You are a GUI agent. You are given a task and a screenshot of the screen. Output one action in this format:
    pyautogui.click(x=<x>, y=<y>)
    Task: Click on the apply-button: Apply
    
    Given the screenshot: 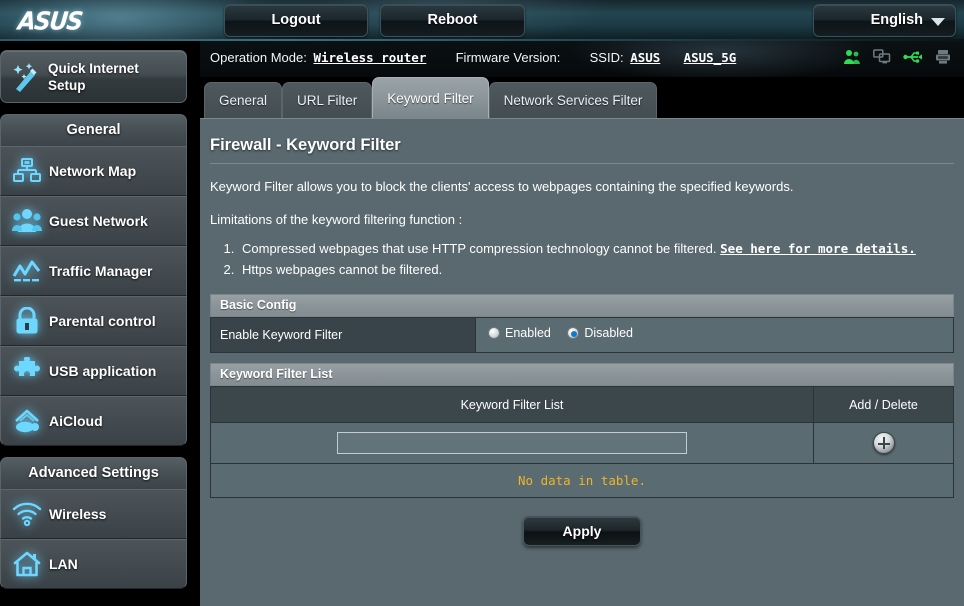 What is the action you would take?
    pyautogui.click(x=582, y=531)
    